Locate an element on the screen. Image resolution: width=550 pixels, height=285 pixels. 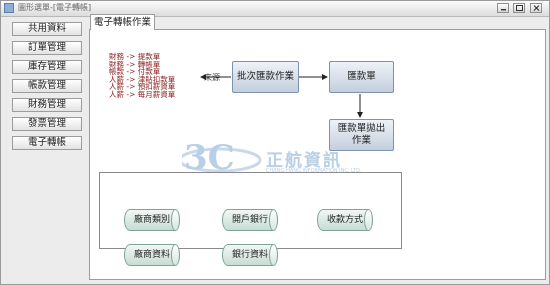
sidebar-item-invoice-mgmt: 發票管理 is located at coordinates (47, 124).